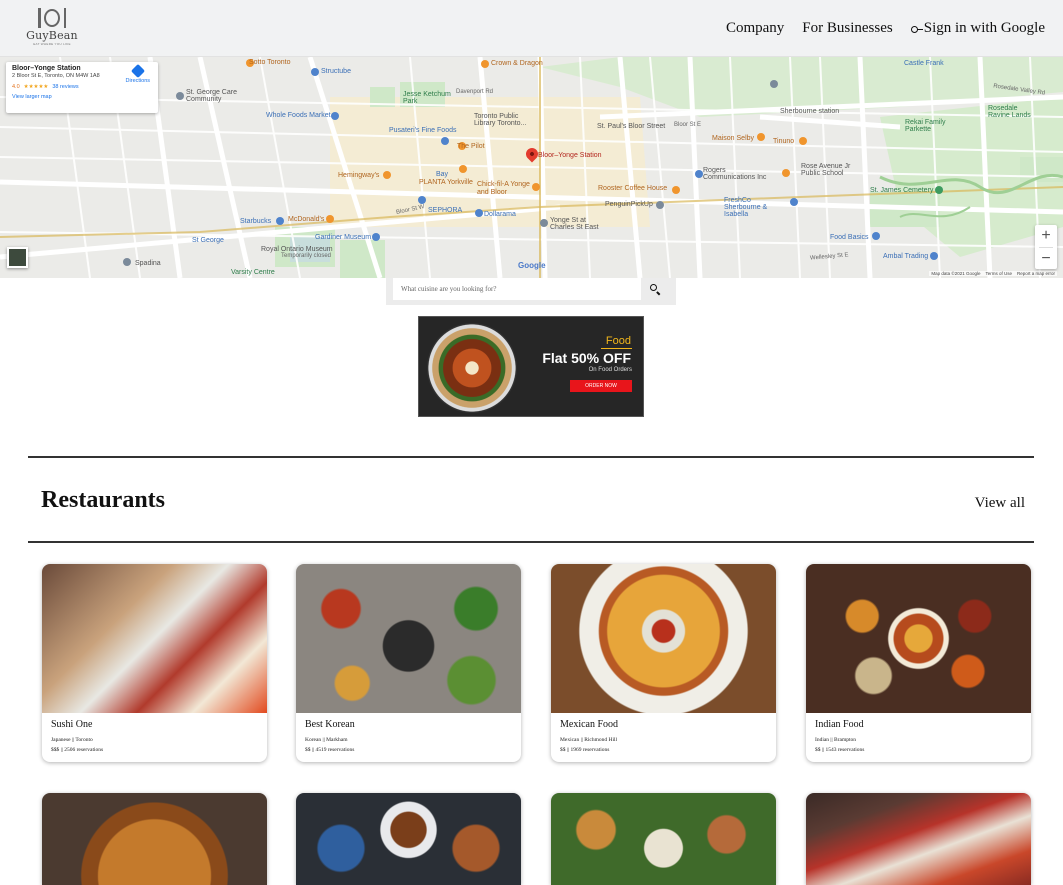  What do you see at coordinates (544, 223) in the screenshot?
I see `transit-icon` at bounding box center [544, 223].